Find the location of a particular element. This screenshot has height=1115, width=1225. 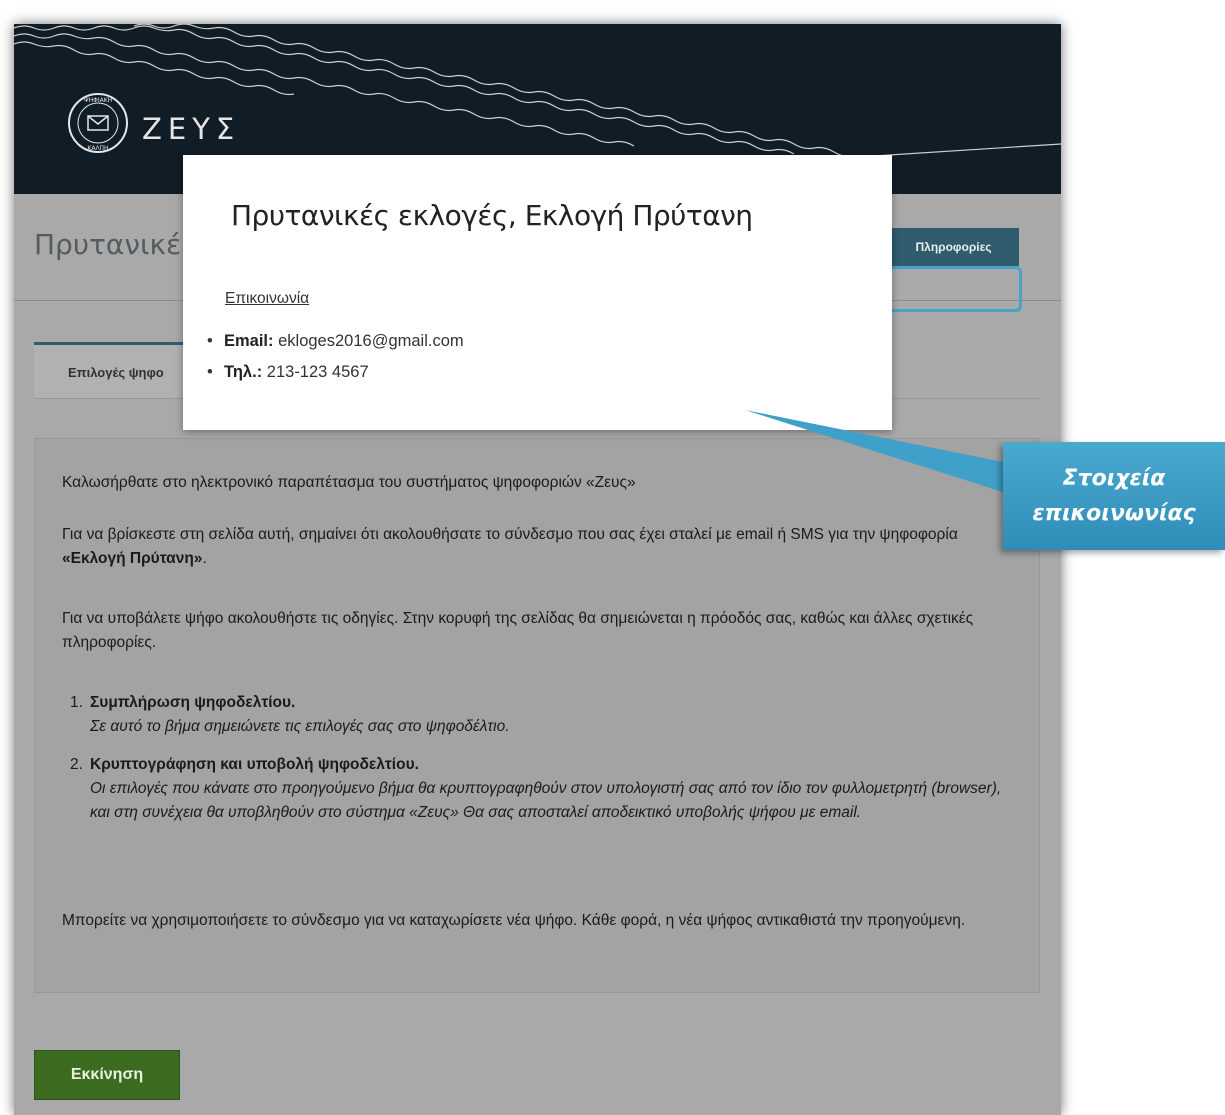

contact-link: Επικοινωνία is located at coordinates (267, 299).